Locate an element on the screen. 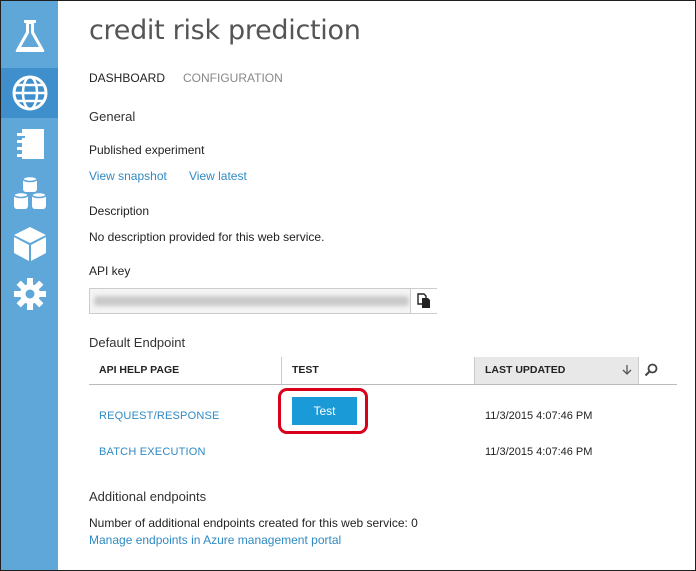  globe-icon is located at coordinates (29, 93).